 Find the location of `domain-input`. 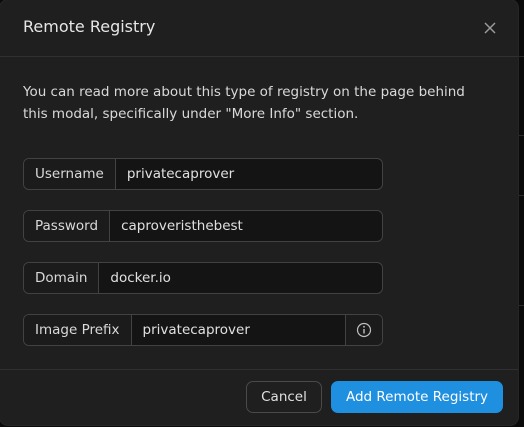

domain-input is located at coordinates (240, 278).